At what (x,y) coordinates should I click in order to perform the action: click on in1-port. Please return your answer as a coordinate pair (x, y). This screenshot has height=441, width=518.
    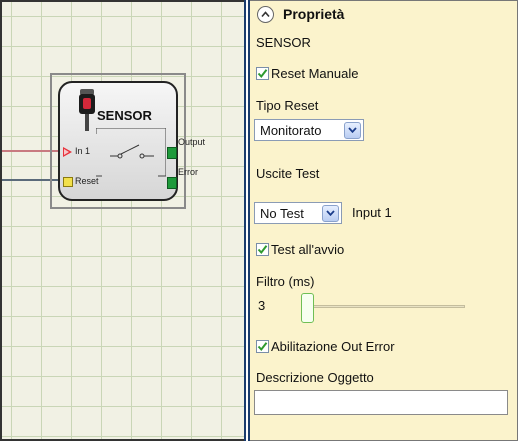
    Looking at the image, I should click on (67, 152).